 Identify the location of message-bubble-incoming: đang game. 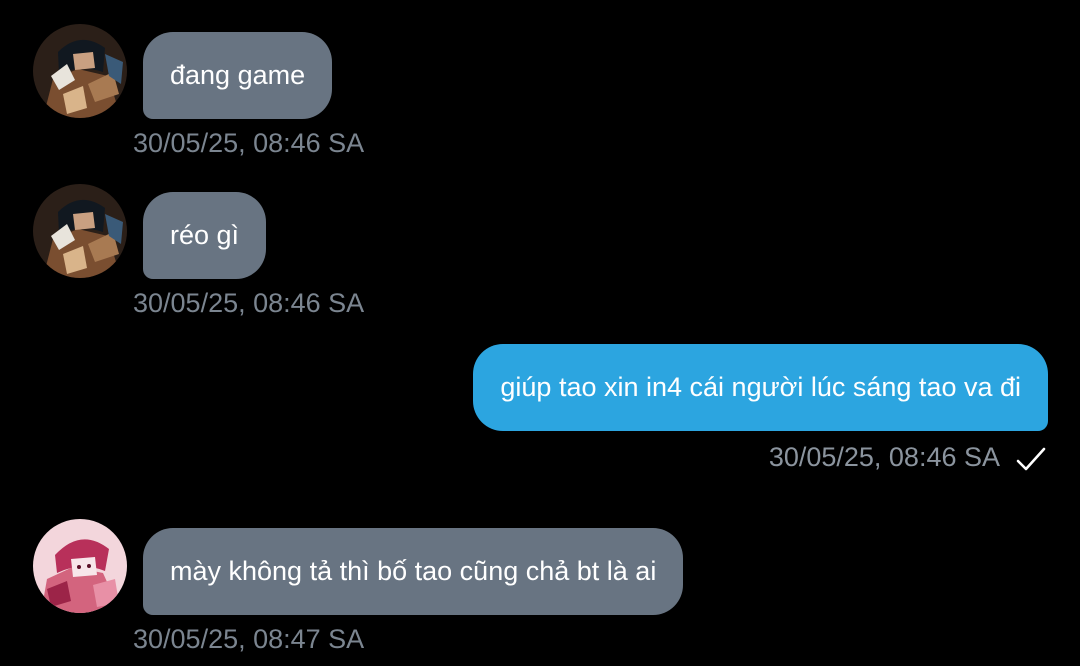
(238, 75).